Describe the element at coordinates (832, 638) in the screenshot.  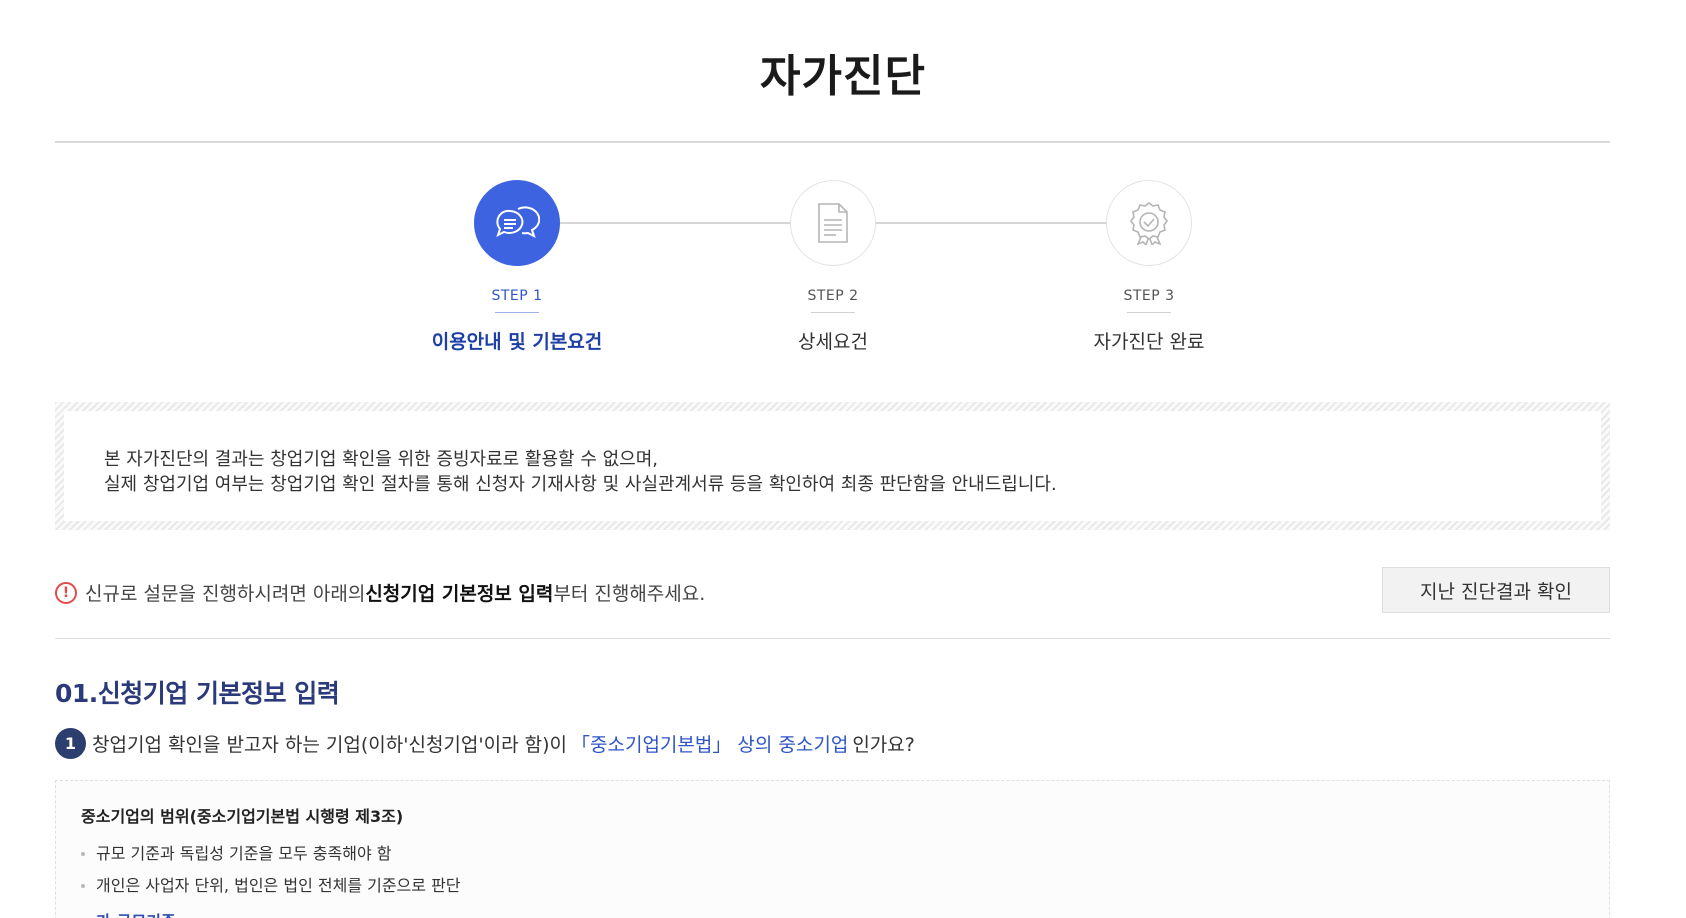
I see `section-divider` at that location.